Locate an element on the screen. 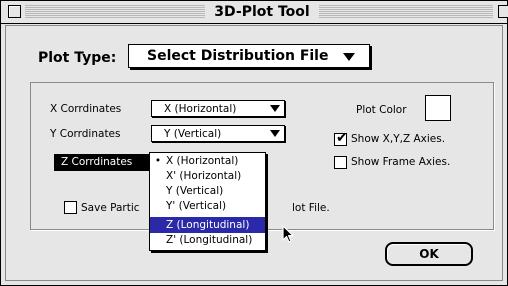 This screenshot has height=286, width=508. x-coordinates-popup: X (Horizontal) is located at coordinates (218, 108).